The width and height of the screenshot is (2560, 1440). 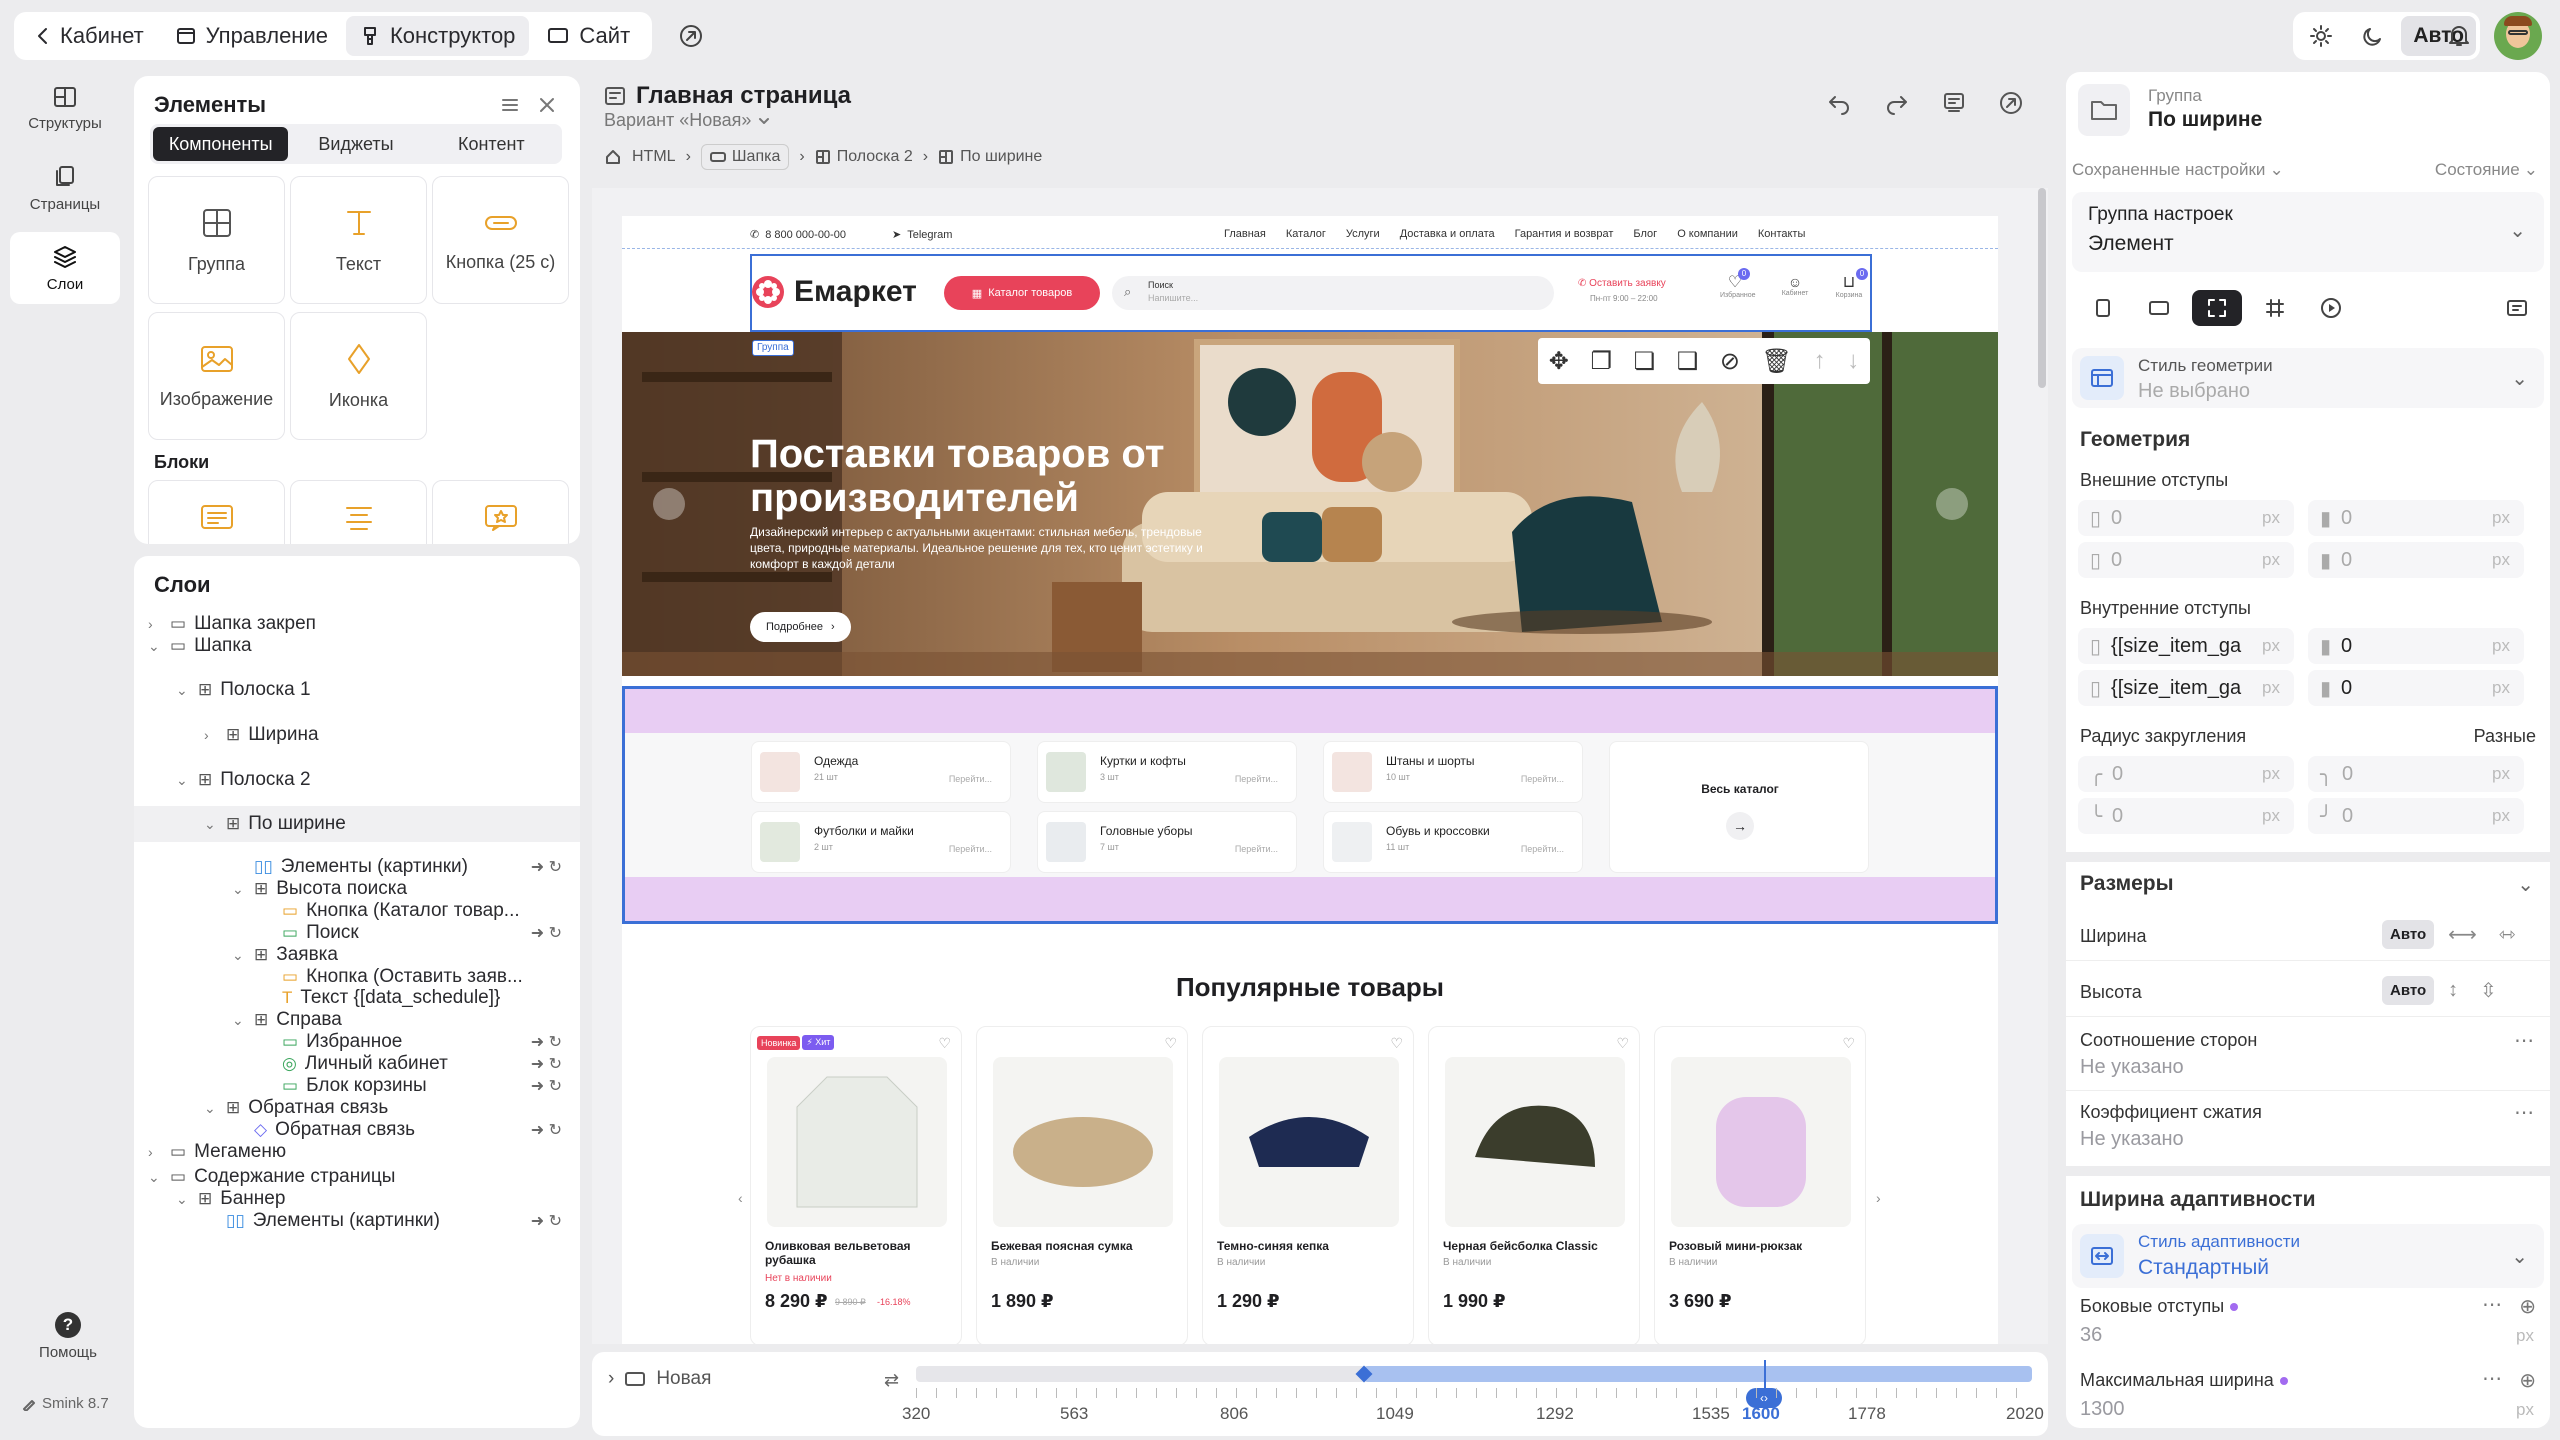 What do you see at coordinates (1559, 361) in the screenshot?
I see `move-icon: ✥` at bounding box center [1559, 361].